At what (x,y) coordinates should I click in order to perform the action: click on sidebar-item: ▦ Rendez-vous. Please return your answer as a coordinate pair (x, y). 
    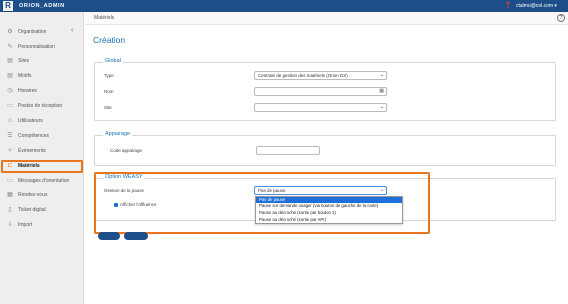
    Looking at the image, I should click on (42, 195).